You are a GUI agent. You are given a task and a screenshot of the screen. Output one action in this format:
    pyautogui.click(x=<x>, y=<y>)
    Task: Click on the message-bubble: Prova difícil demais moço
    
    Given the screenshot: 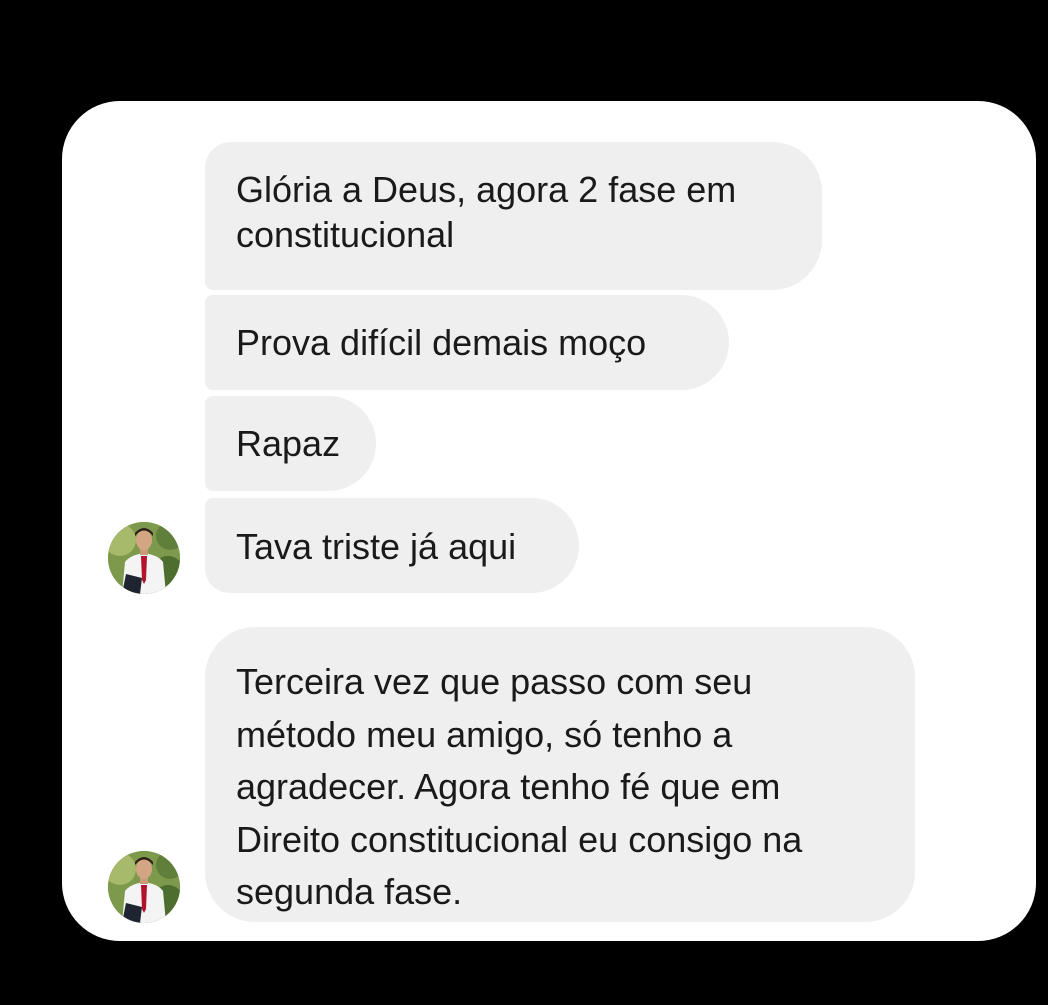 What is the action you would take?
    pyautogui.click(x=467, y=342)
    